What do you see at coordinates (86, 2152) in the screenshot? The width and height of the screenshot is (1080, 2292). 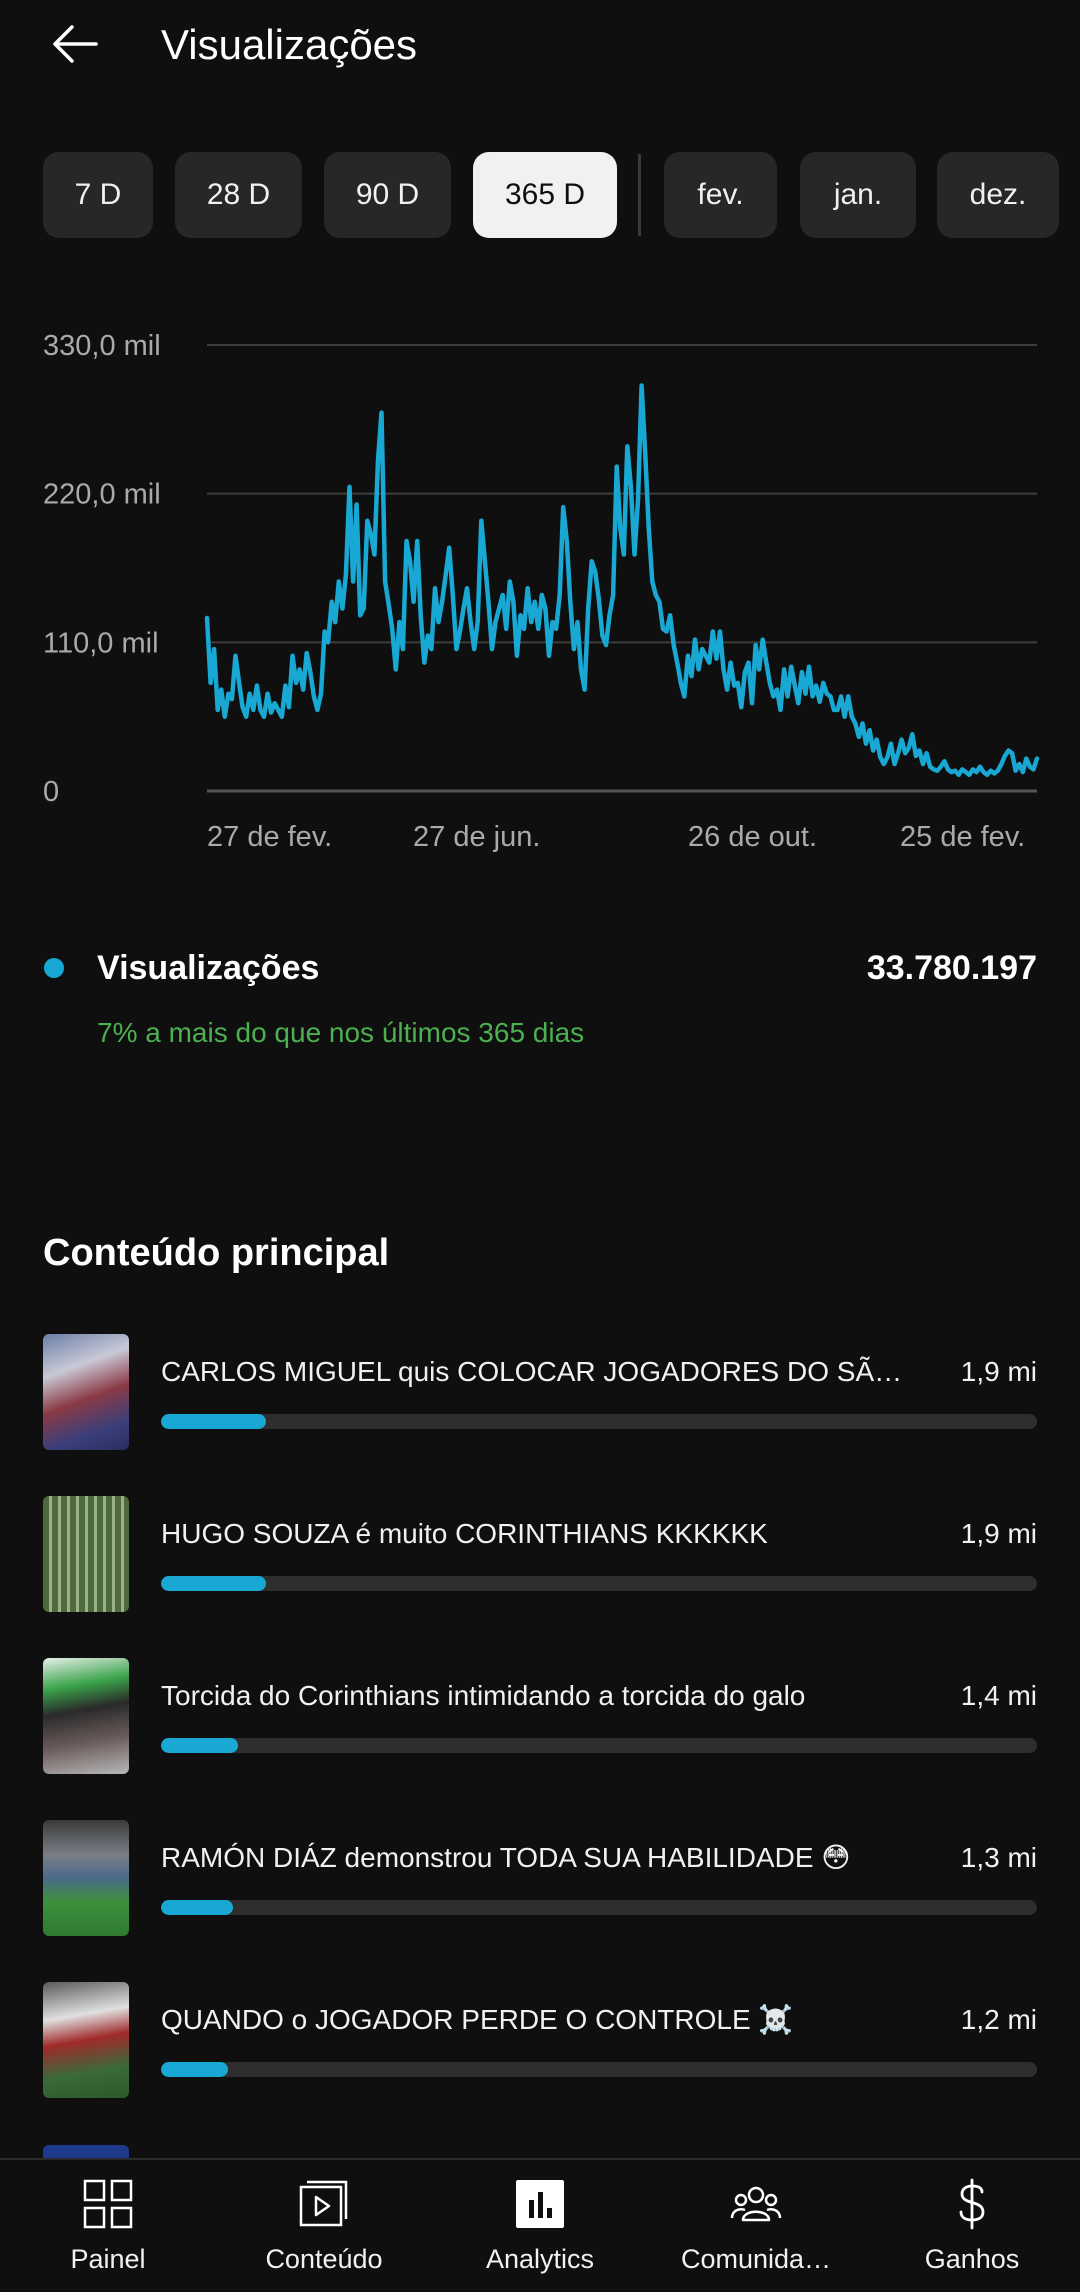 I see `video-thumbnail-partial` at bounding box center [86, 2152].